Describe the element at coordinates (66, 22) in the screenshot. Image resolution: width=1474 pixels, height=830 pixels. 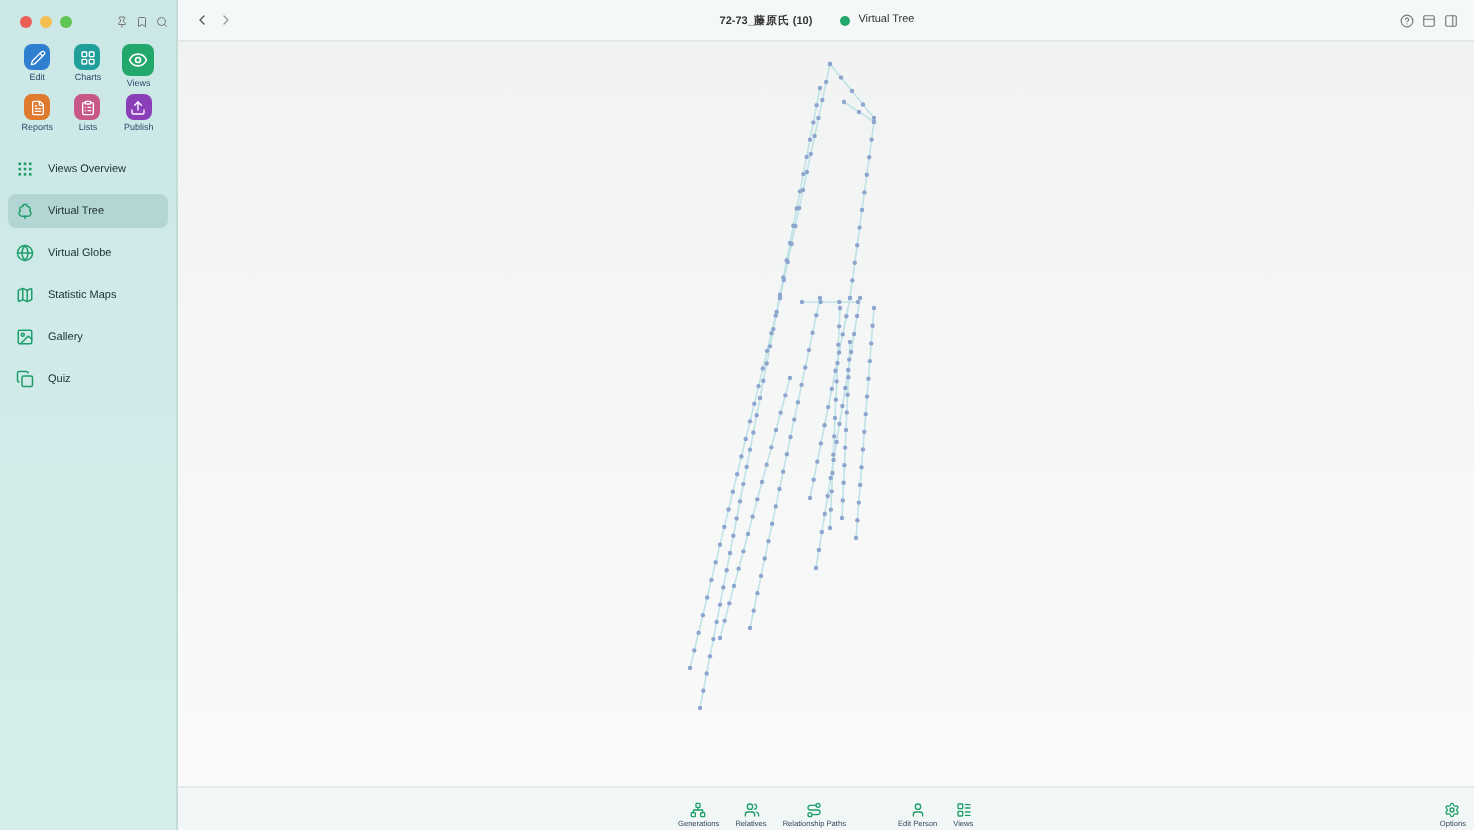
I see `maximize-icon` at that location.